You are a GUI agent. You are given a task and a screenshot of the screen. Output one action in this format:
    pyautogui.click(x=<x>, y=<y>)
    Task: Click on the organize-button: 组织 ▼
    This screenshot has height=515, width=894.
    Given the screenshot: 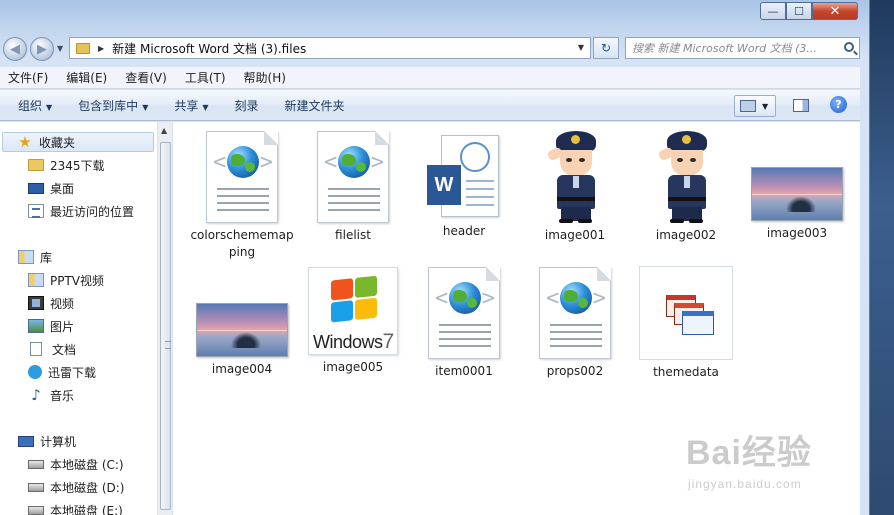 What is the action you would take?
    pyautogui.click(x=35, y=105)
    